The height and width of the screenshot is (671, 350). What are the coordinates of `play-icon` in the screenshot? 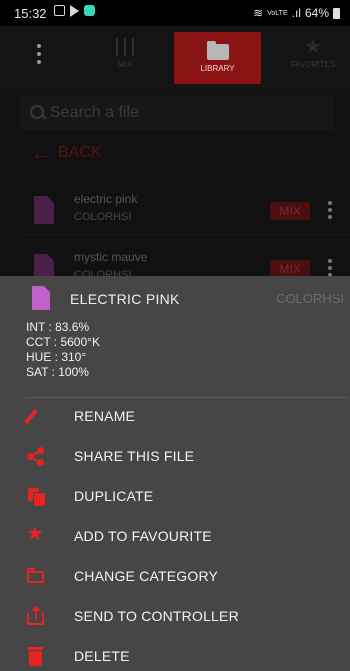 It's located at (74, 11).